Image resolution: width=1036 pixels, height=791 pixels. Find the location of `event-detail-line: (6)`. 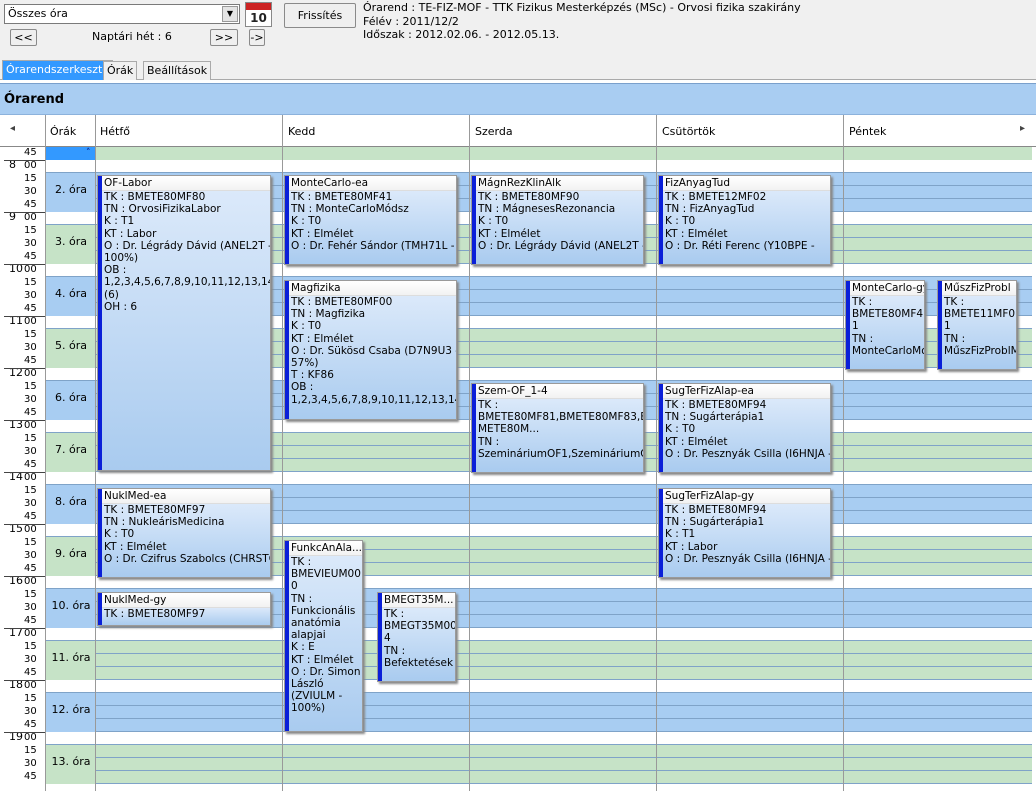

event-detail-line: (6) is located at coordinates (111, 294).